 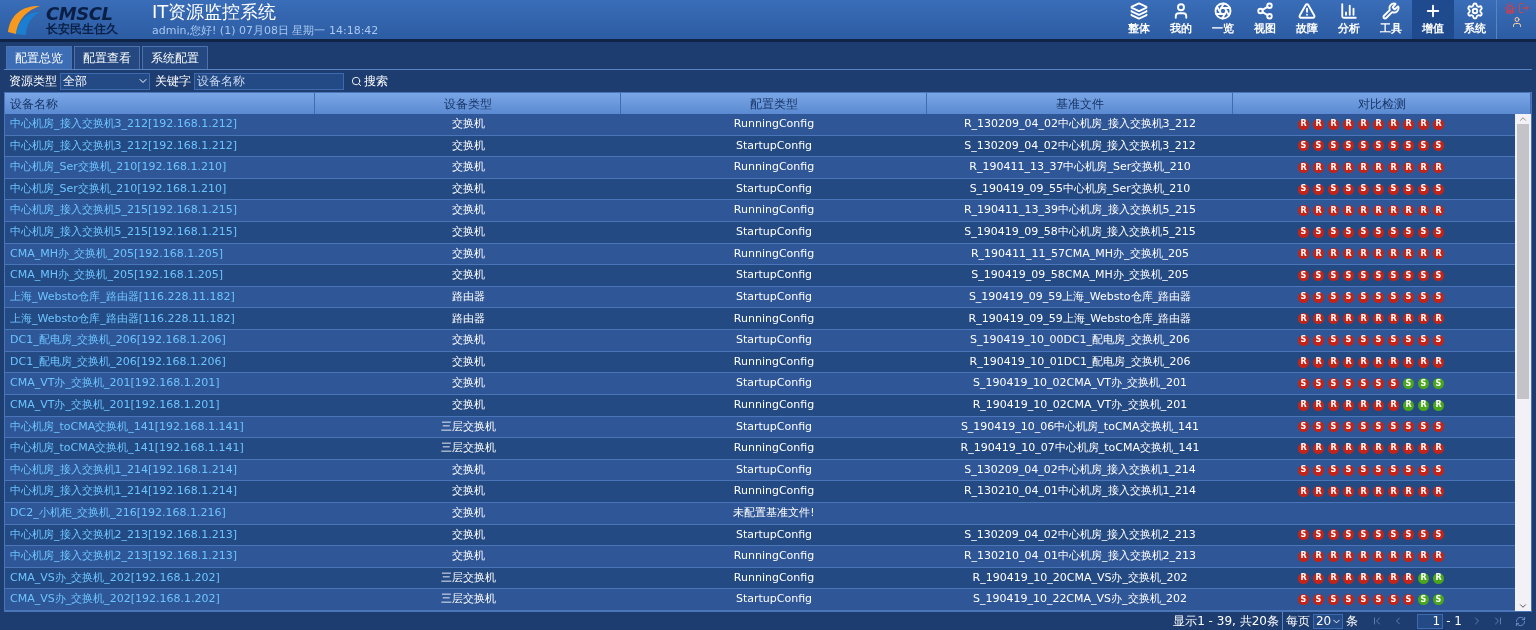 I want to click on baseline-file-cell-text: S_190419_09_55中心机房_Ser交换机_210, so click(x=1080, y=188).